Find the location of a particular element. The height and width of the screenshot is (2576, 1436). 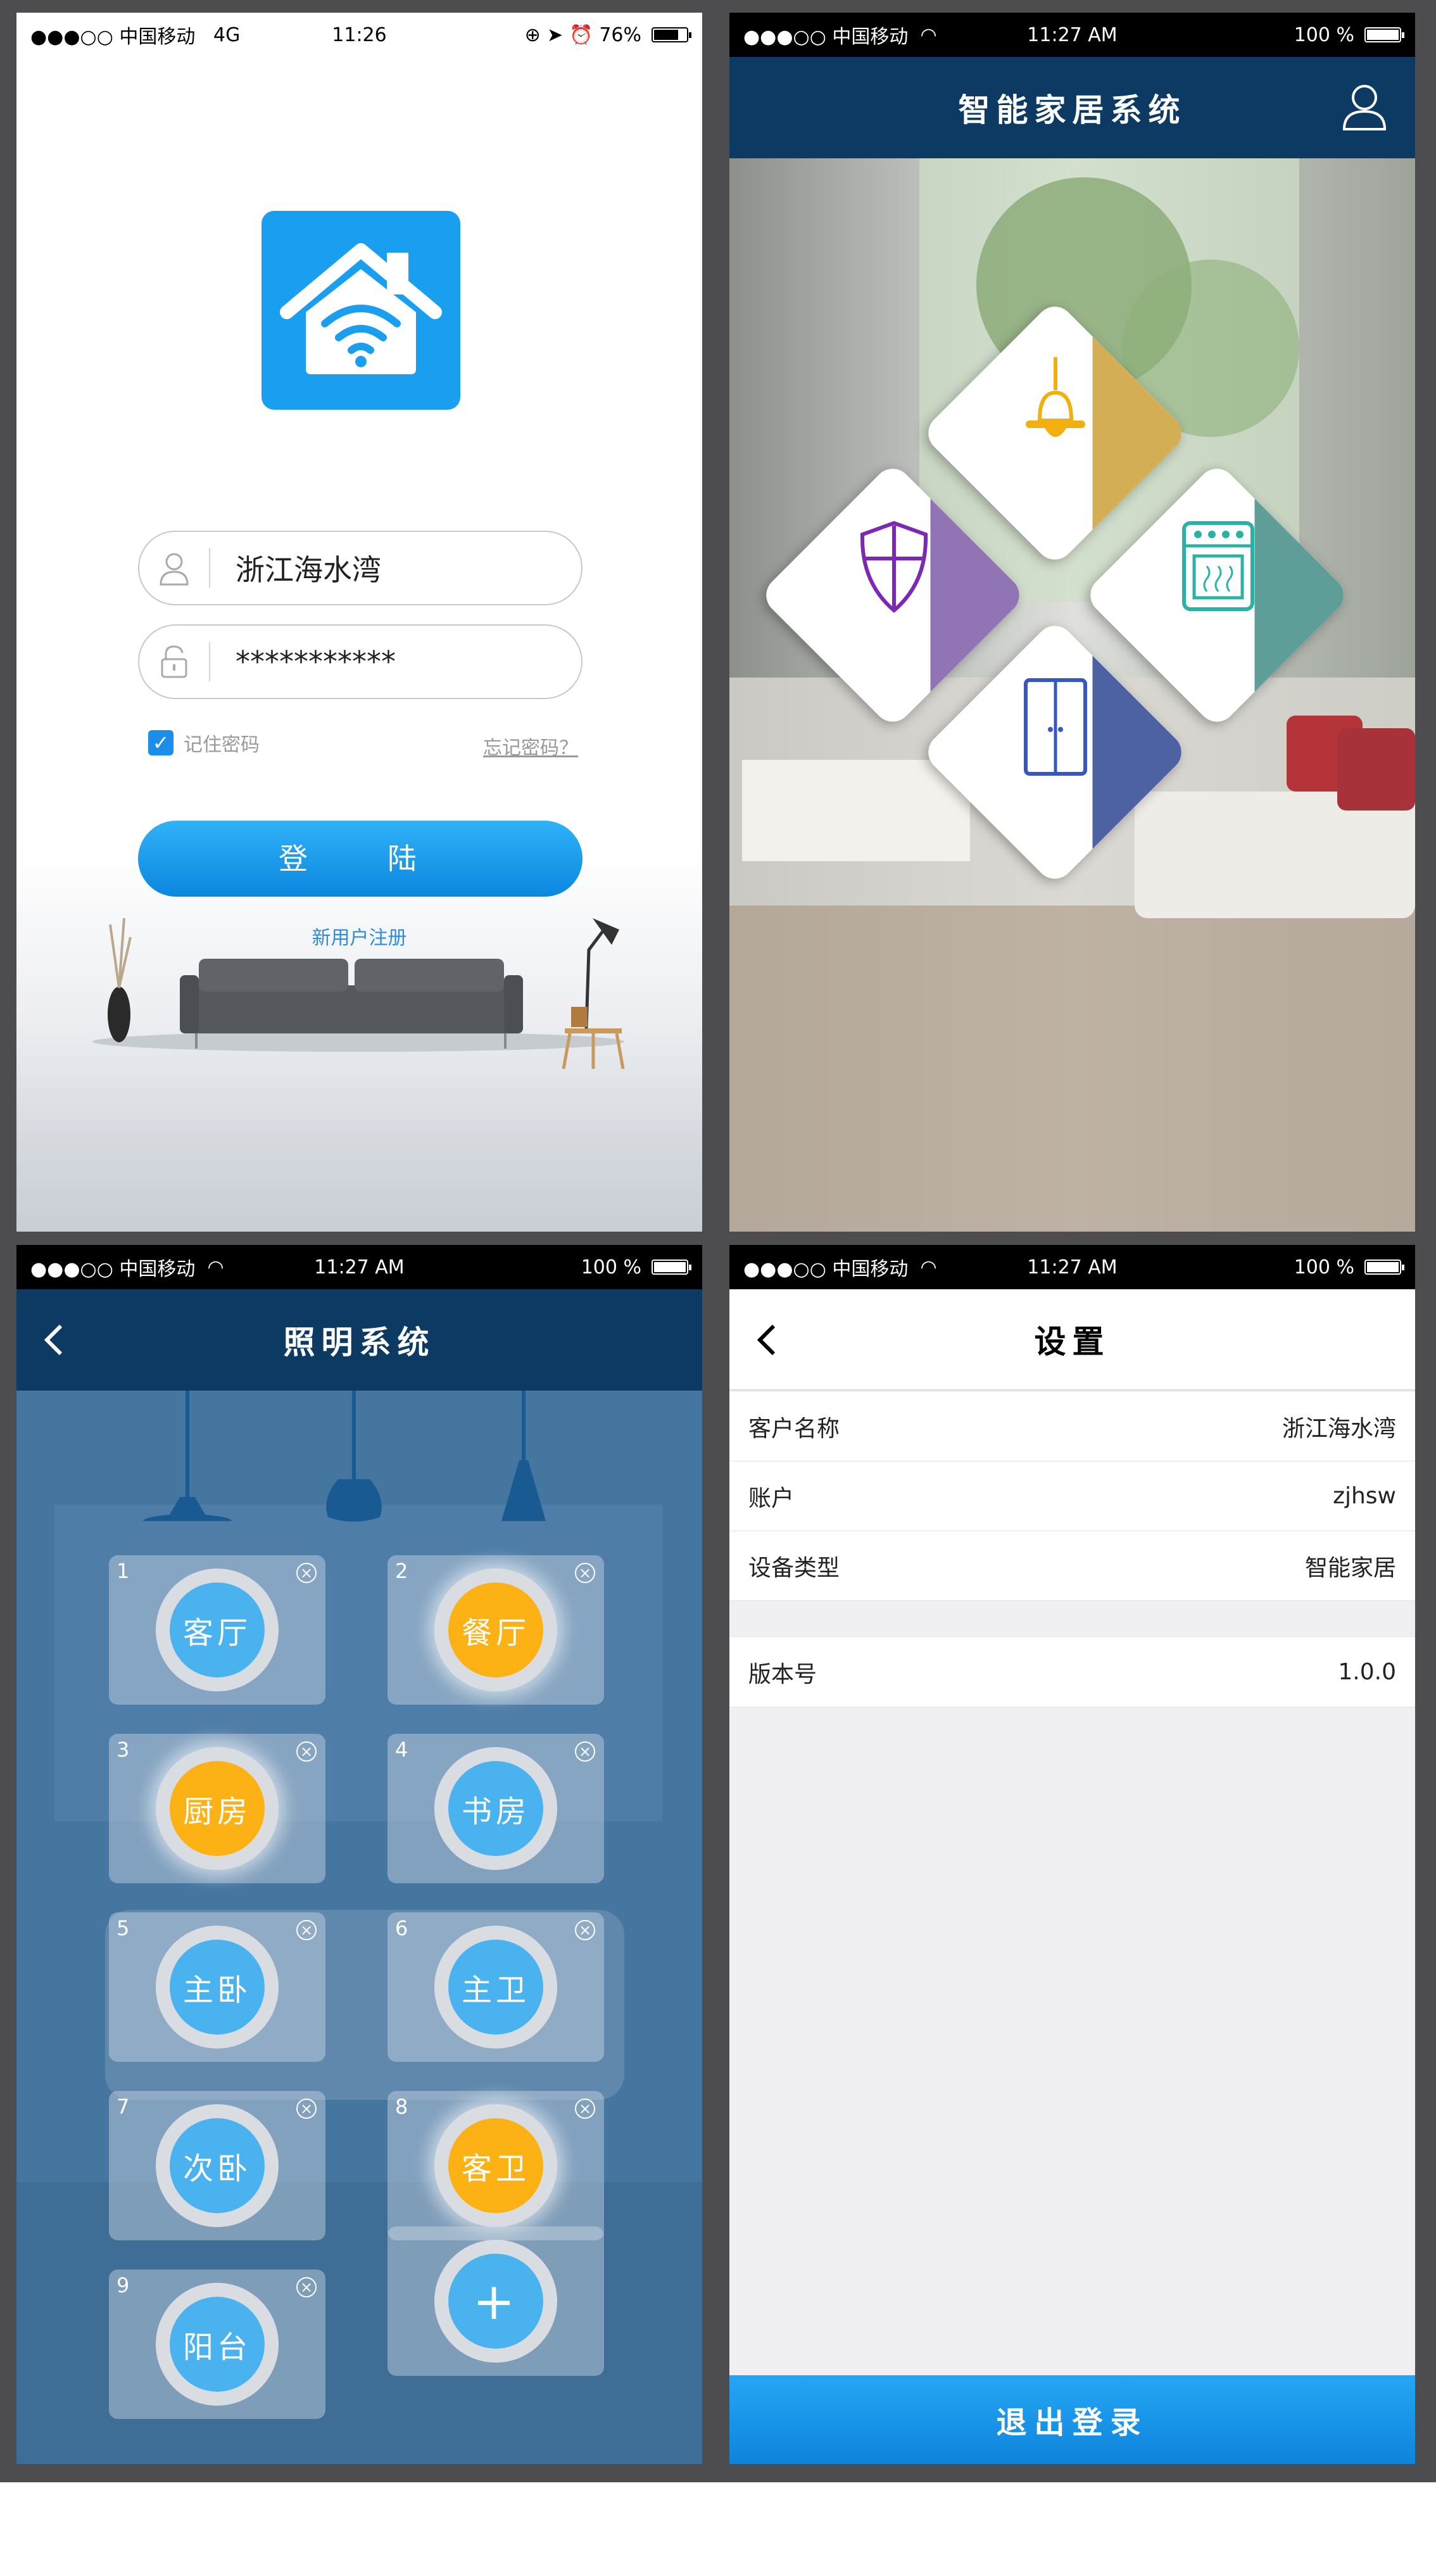

user-profile-icon is located at coordinates (1364, 106).